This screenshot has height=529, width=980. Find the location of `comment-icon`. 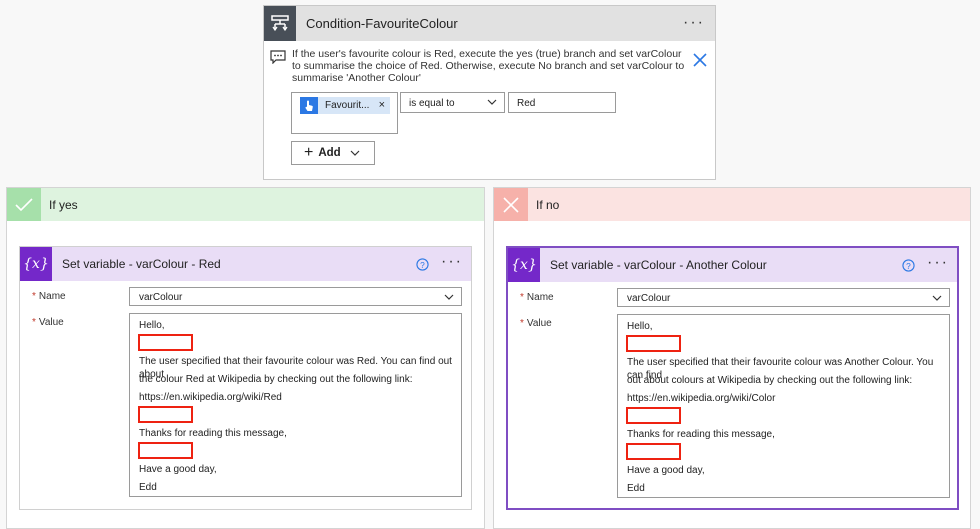

comment-icon is located at coordinates (278, 57).